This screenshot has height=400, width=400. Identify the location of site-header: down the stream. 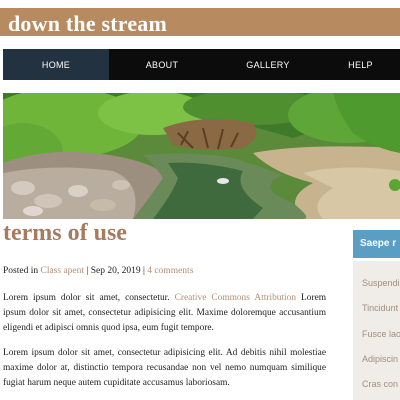
(200, 22).